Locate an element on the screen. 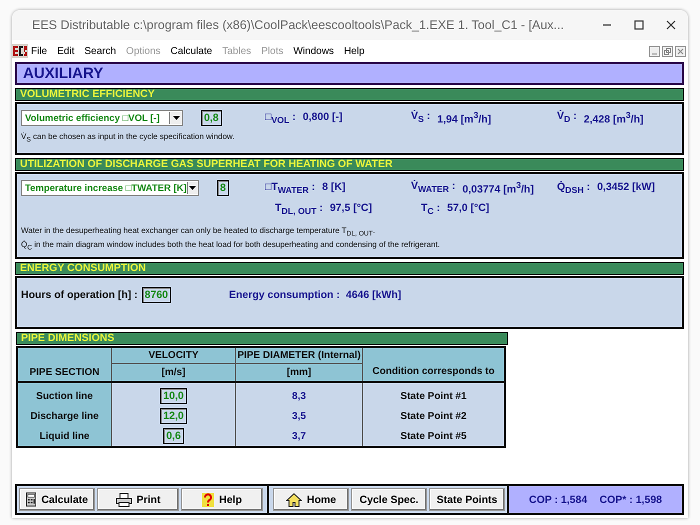 This screenshot has height=525, width=700. note-text: Q̇$_{C}$ in the main diagram window includes both the heat load for both desuperheating and condensing of the refrigerant. is located at coordinates (231, 246).